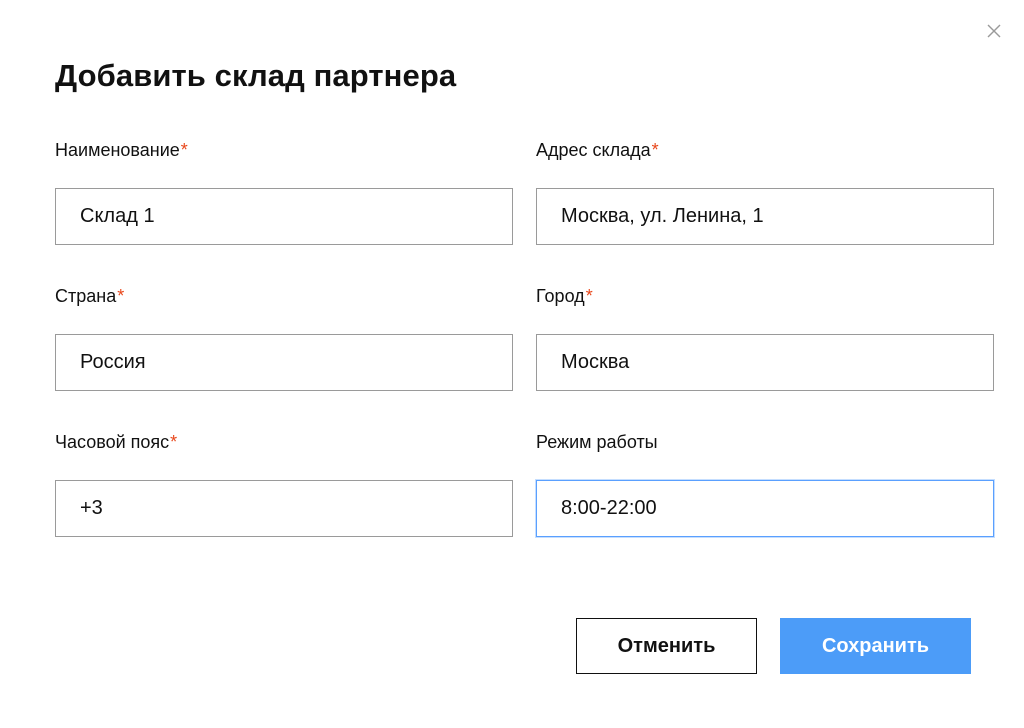 Image resolution: width=1024 pixels, height=728 pixels. What do you see at coordinates (284, 442) in the screenshot?
I see `timezone-label: Часовой пояс*` at bounding box center [284, 442].